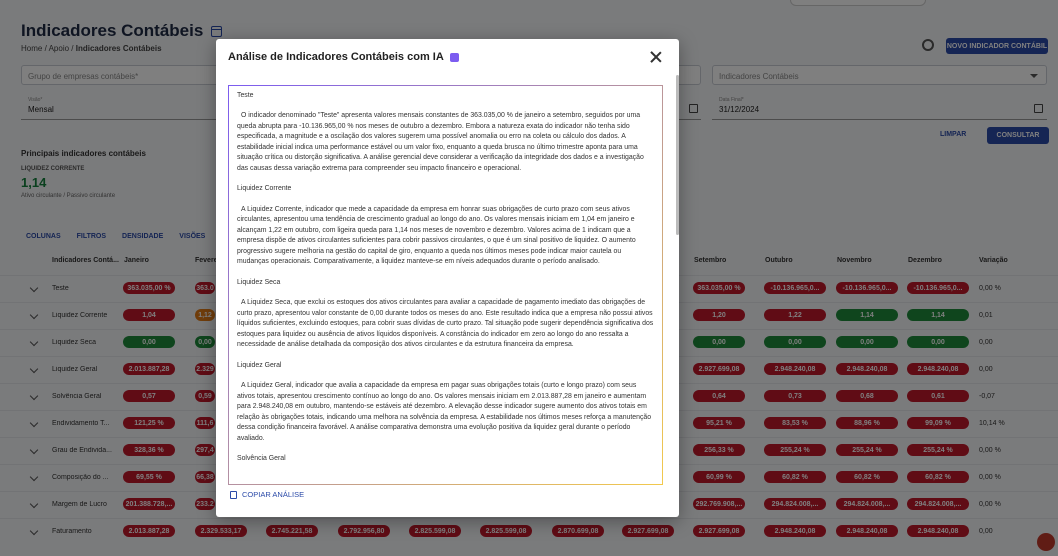 The width and height of the screenshot is (1058, 556). Describe the element at coordinates (454, 57) in the screenshot. I see `ai-icon` at that location.